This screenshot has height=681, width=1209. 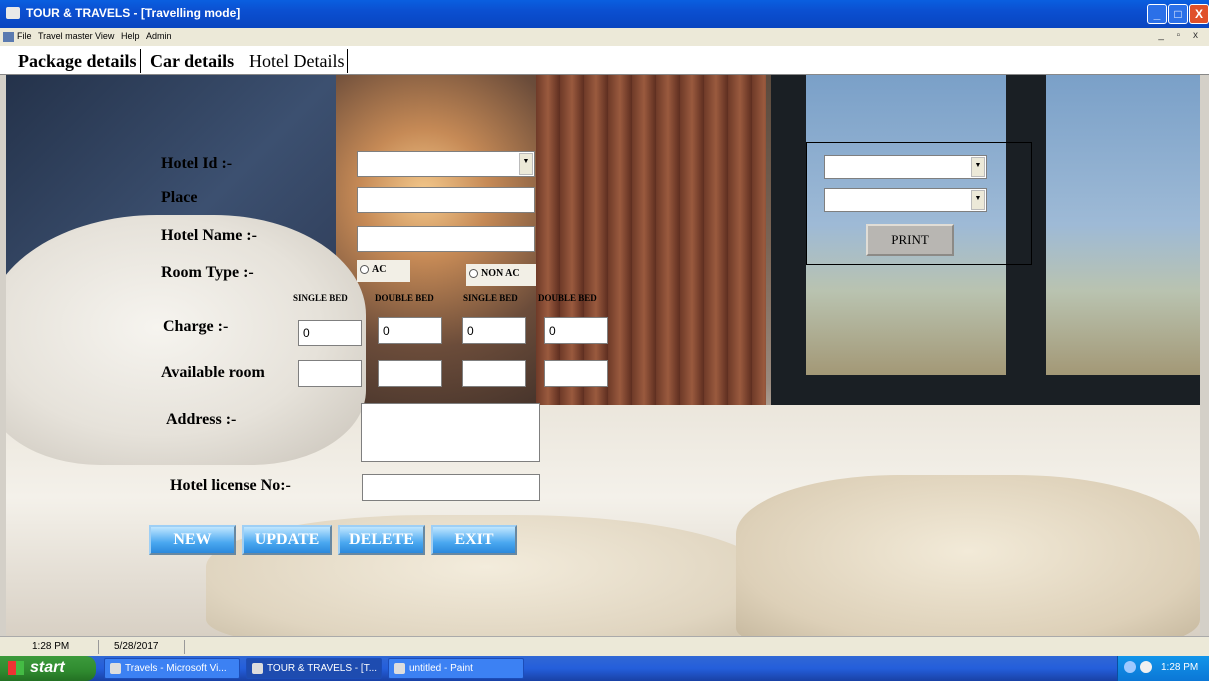 What do you see at coordinates (330, 333) in the screenshot?
I see `charge-single-ac-input` at bounding box center [330, 333].